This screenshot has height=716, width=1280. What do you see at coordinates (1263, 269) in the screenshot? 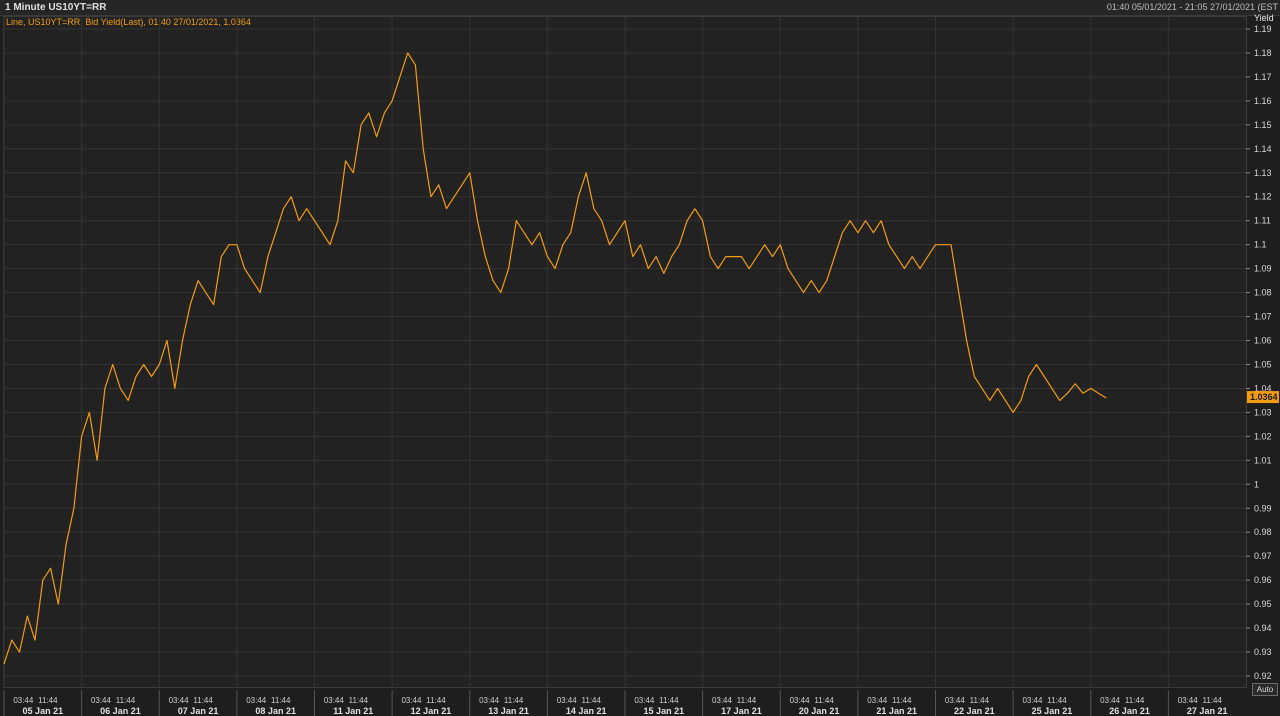
I see `y-tick-label: 1.09` at bounding box center [1263, 269].